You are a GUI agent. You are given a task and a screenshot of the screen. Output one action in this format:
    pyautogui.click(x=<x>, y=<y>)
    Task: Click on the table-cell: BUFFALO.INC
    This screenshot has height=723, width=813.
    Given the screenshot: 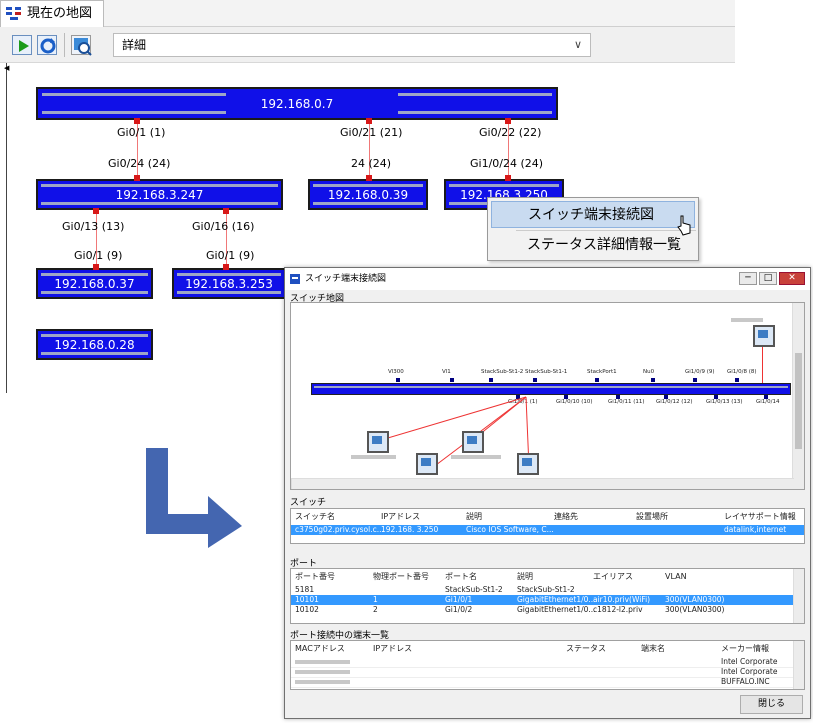 What is the action you would take?
    pyautogui.click(x=745, y=681)
    